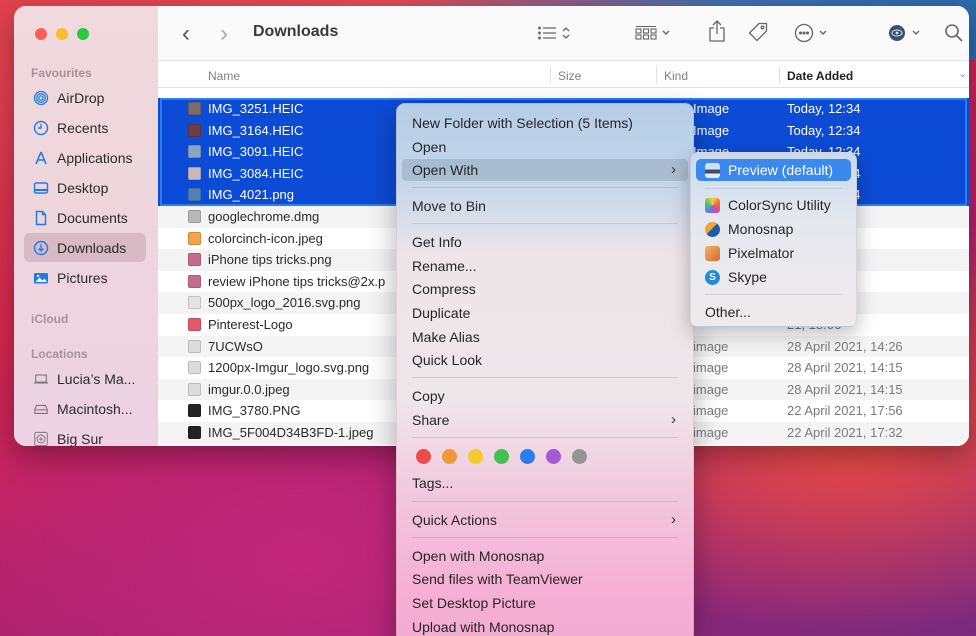 The height and width of the screenshot is (636, 976). Describe the element at coordinates (773, 205) in the screenshot. I see `submenu-item-colorsync: ColorSync Utility` at that location.